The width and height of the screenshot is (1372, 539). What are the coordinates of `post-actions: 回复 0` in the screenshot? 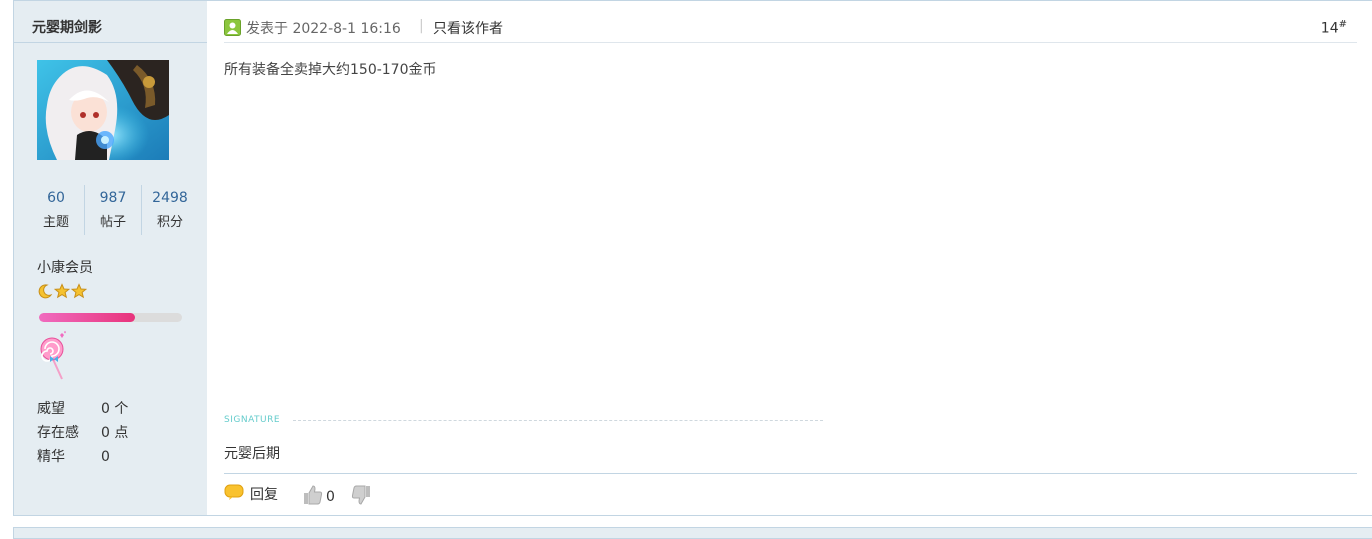 It's located at (790, 494).